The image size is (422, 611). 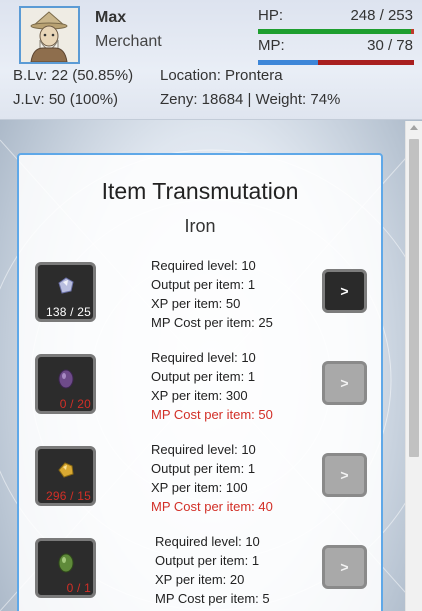 I want to click on hp-bar-fill, so click(x=334, y=31).